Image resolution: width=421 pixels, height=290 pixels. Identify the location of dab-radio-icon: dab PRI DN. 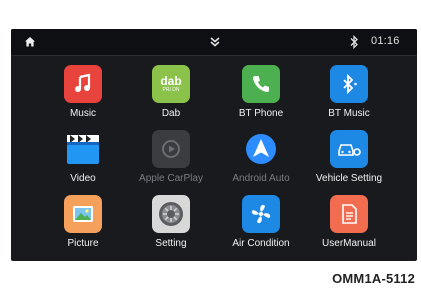
(171, 84).